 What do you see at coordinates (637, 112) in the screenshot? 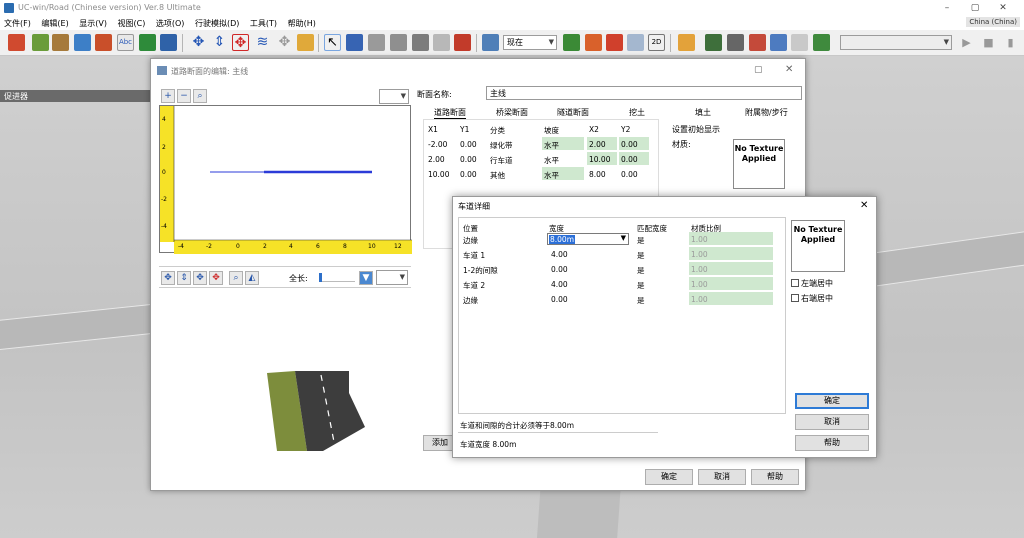
I see `tab-cut: 挖土` at bounding box center [637, 112].